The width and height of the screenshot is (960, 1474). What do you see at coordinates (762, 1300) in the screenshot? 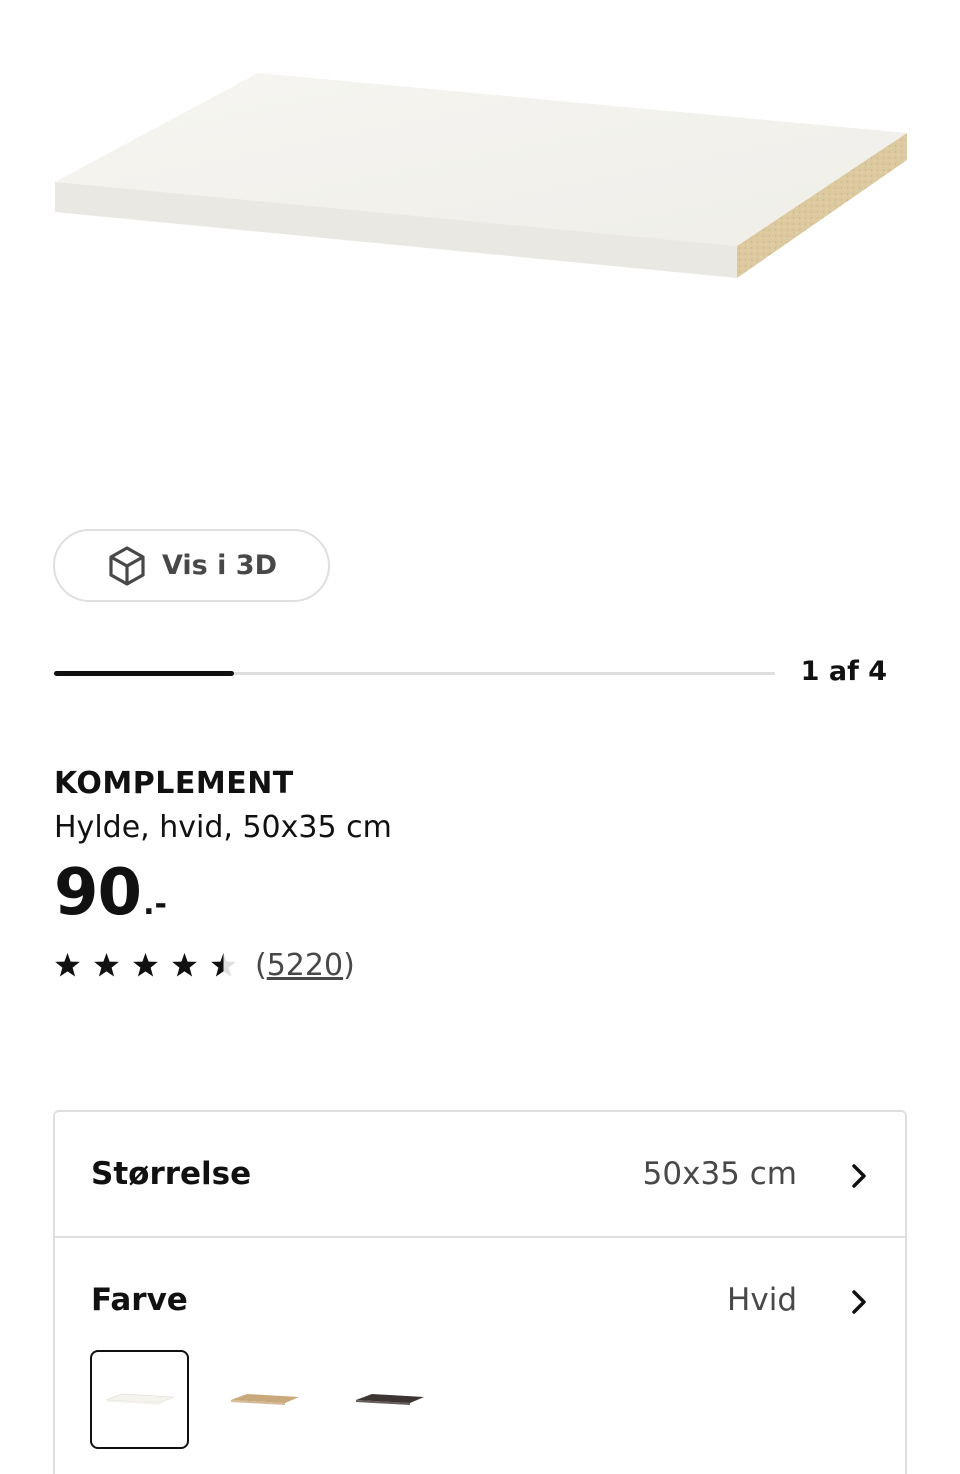
I see `color-option-value: Hvid` at bounding box center [762, 1300].